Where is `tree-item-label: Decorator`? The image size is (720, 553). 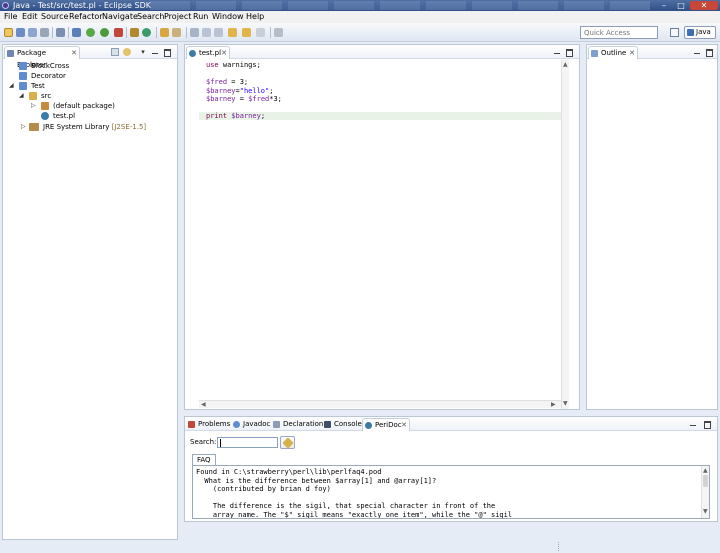
tree-item-label: Decorator is located at coordinates (48, 76).